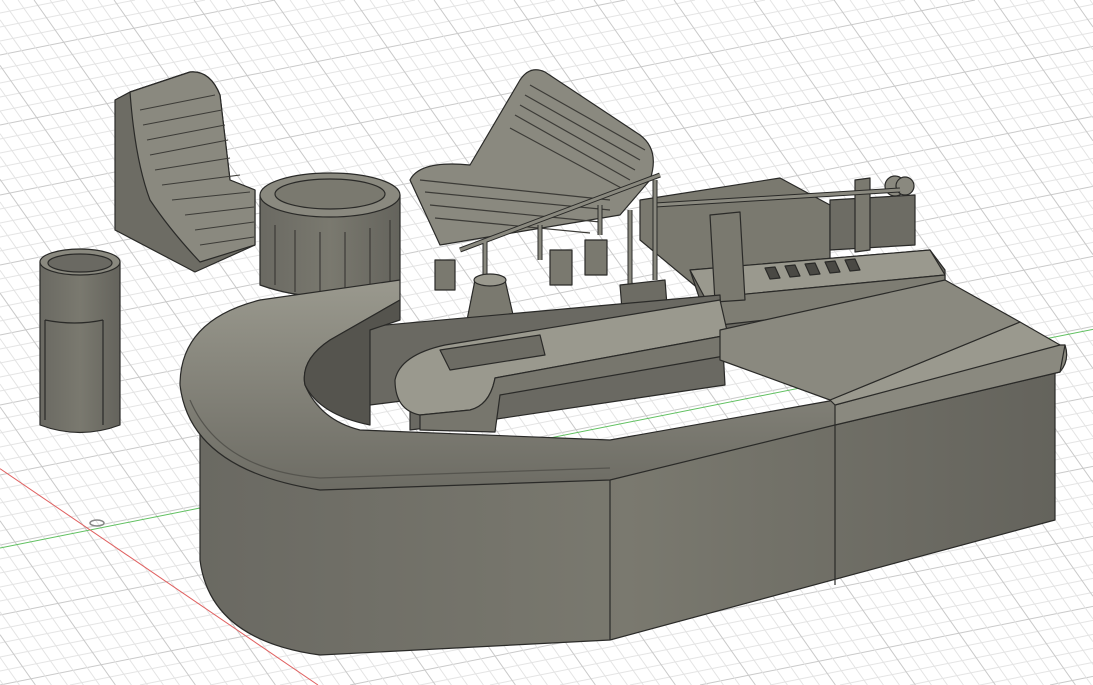 The height and width of the screenshot is (685, 1093). I want to click on origin-icon, so click(97, 523).